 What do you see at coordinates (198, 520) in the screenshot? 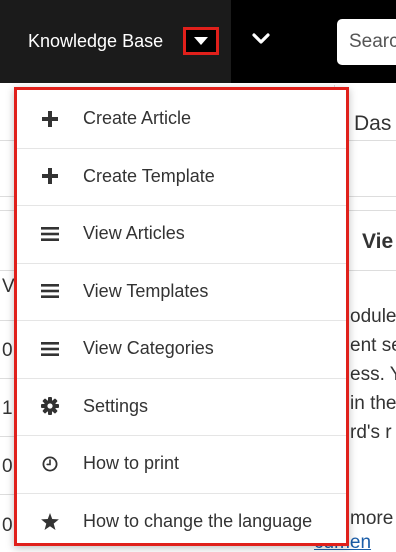
I see `menu-item-label: How to change the language` at bounding box center [198, 520].